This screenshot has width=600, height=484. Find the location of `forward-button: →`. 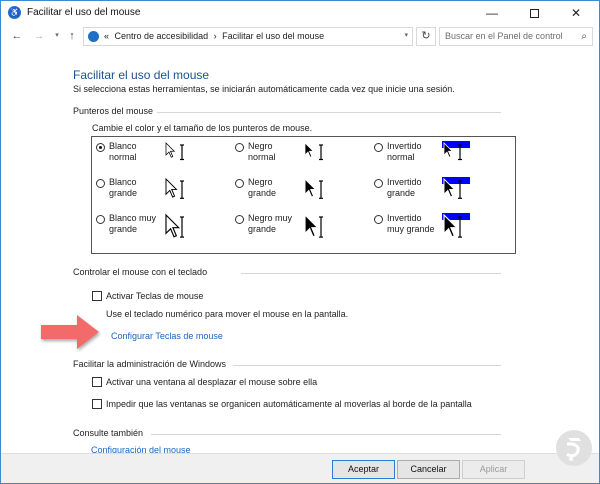

forward-button: → is located at coordinates (39, 36).